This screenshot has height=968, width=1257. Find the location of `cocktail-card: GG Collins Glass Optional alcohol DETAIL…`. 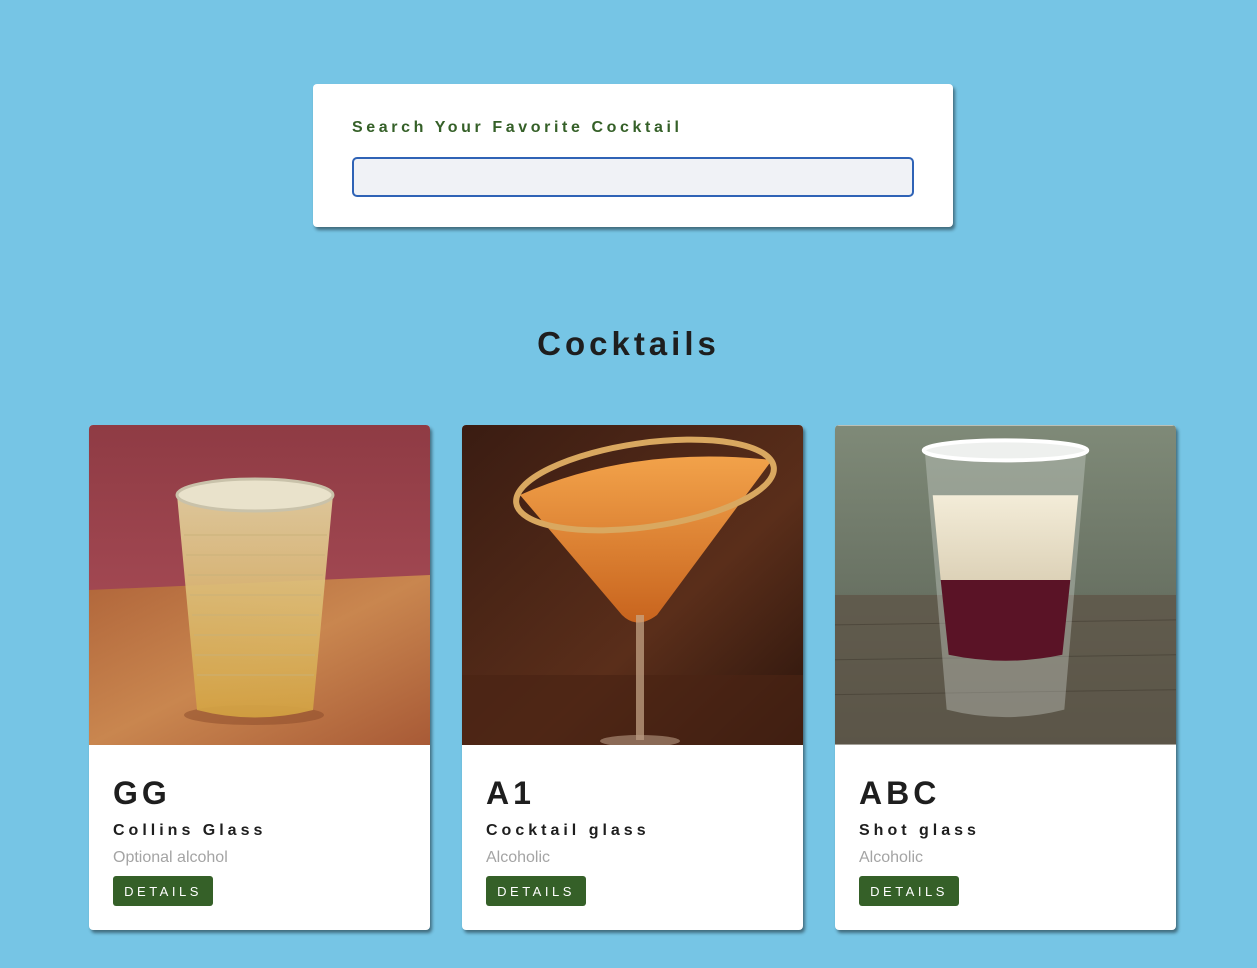

cocktail-card: GG Collins Glass Optional alcohol DETAIL… is located at coordinates (259, 677).